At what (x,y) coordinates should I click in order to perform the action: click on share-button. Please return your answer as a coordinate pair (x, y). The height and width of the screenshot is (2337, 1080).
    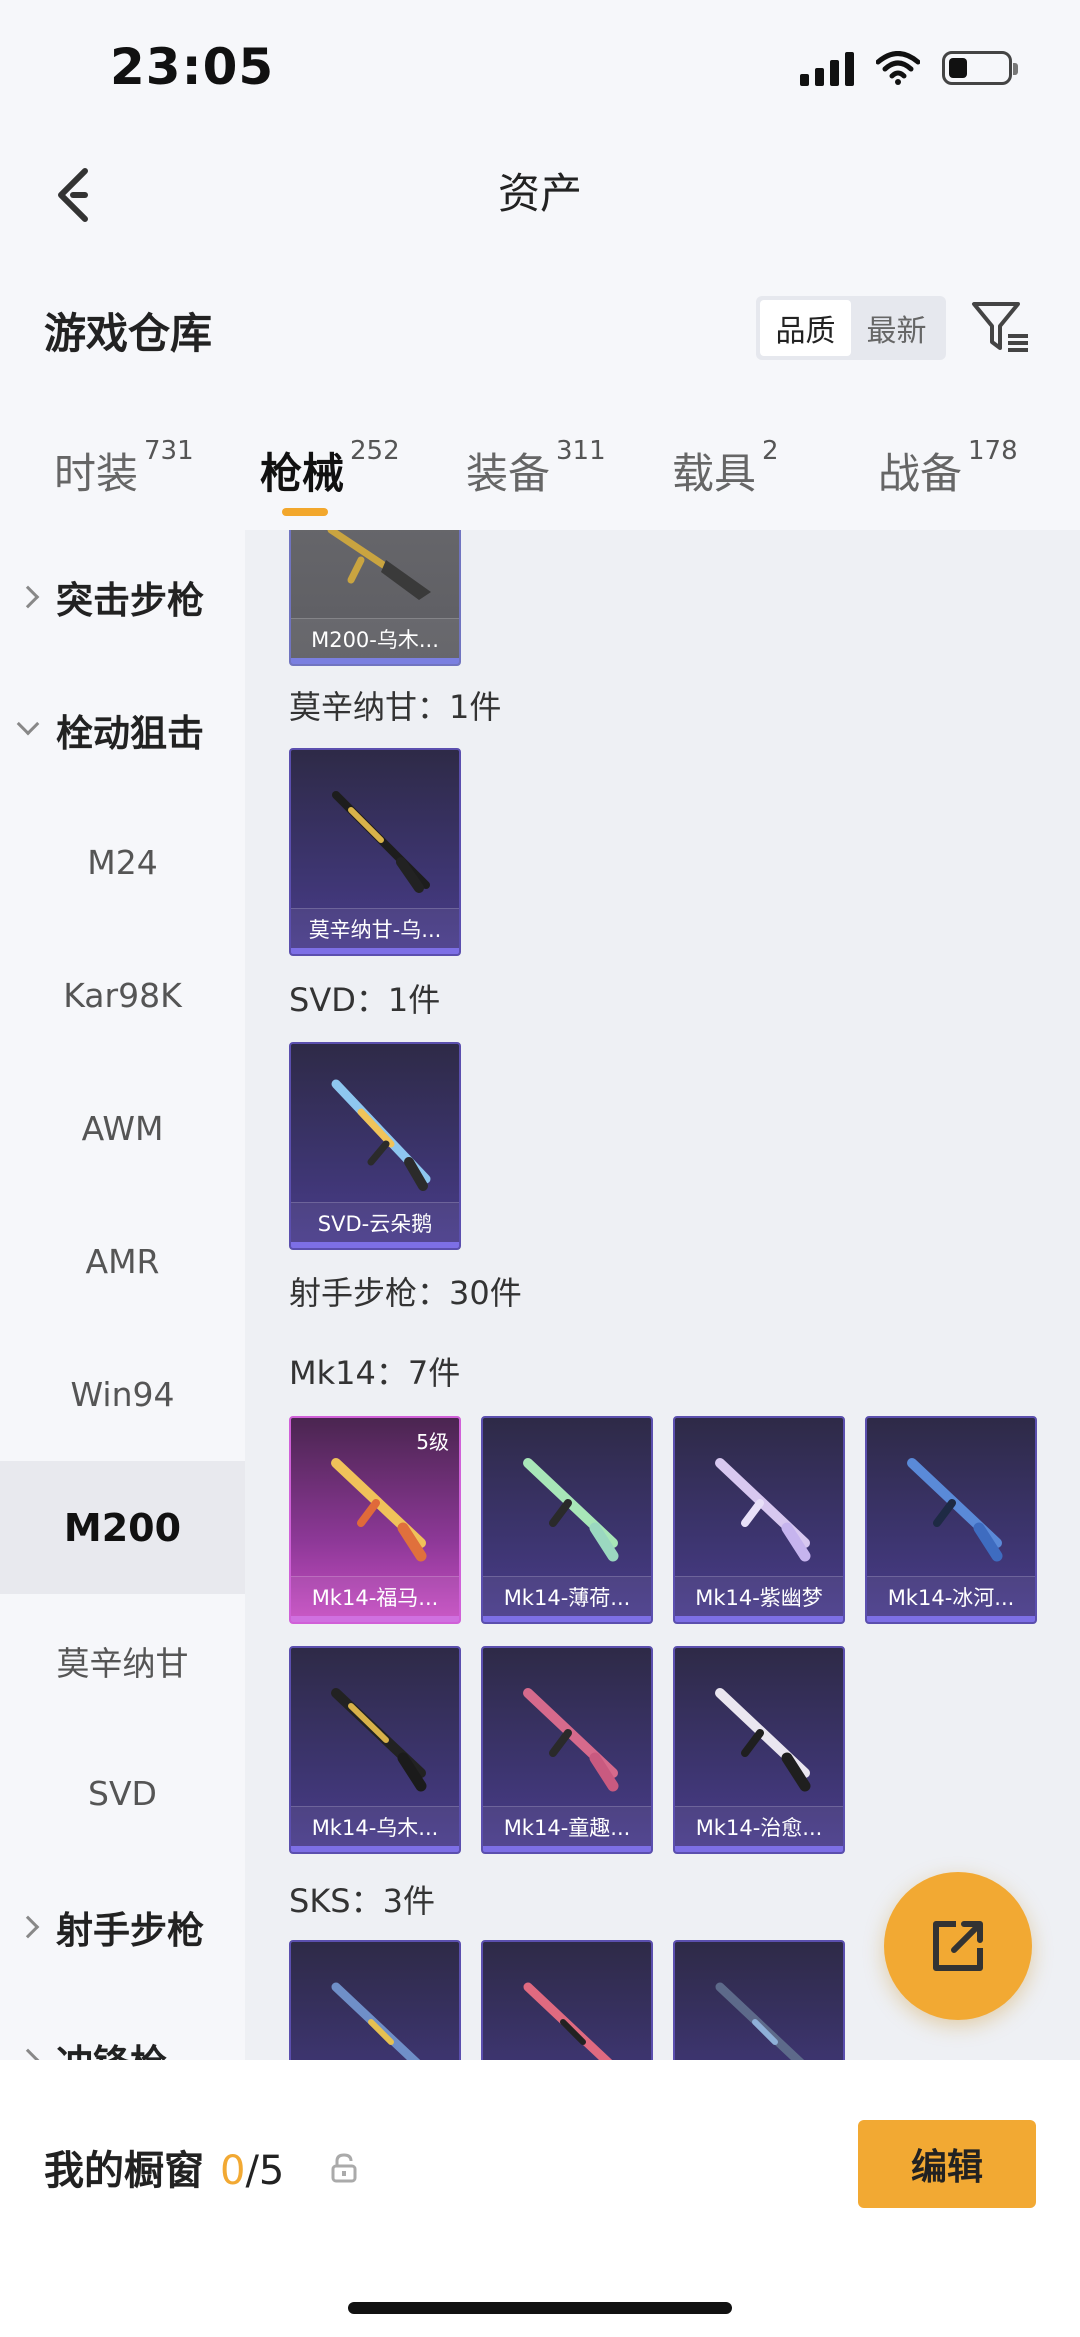
    Looking at the image, I should click on (958, 1946).